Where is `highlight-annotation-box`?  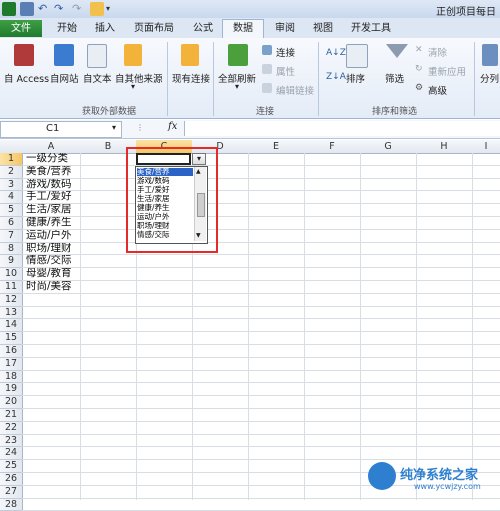 highlight-annotation-box is located at coordinates (172, 200).